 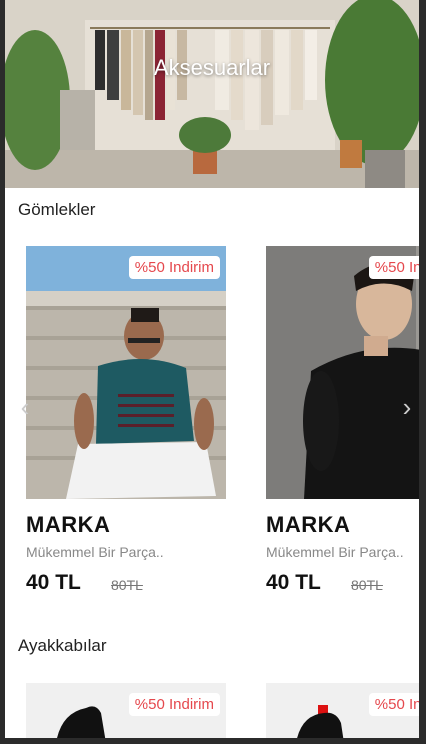 What do you see at coordinates (57, 209) in the screenshot?
I see `section-title-shirts: Gömlekler` at bounding box center [57, 209].